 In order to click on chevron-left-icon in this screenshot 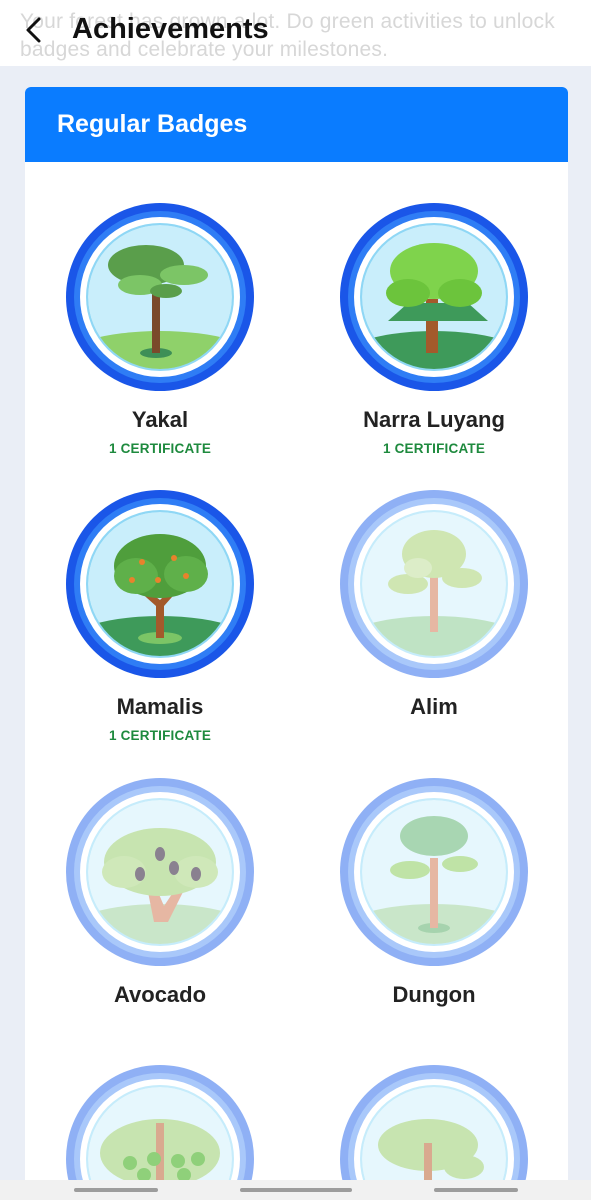, I will do `click(33, 30)`.